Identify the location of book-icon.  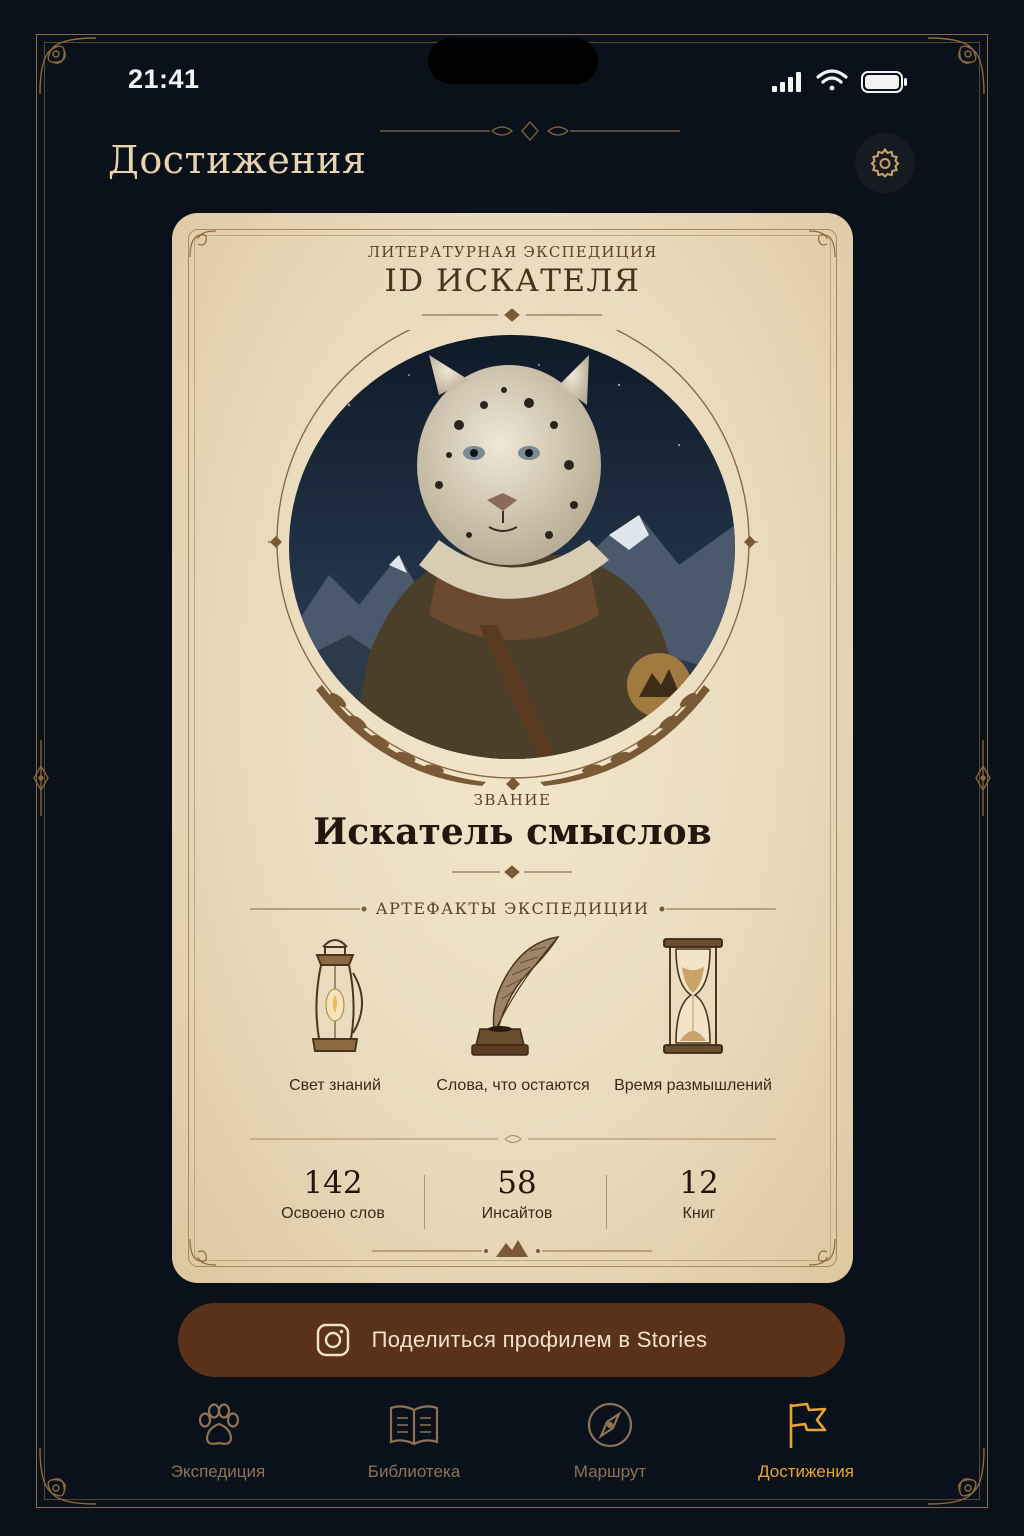
(414, 1425).